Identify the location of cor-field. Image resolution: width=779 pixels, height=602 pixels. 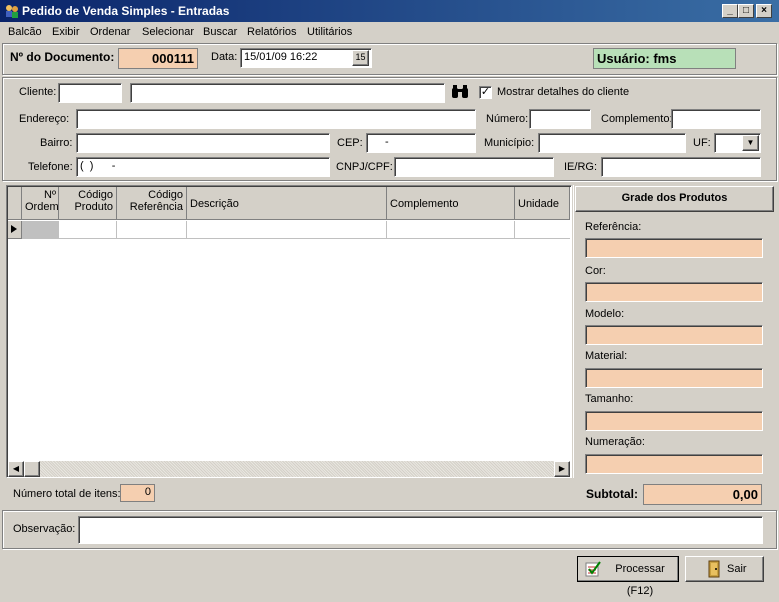
(674, 292).